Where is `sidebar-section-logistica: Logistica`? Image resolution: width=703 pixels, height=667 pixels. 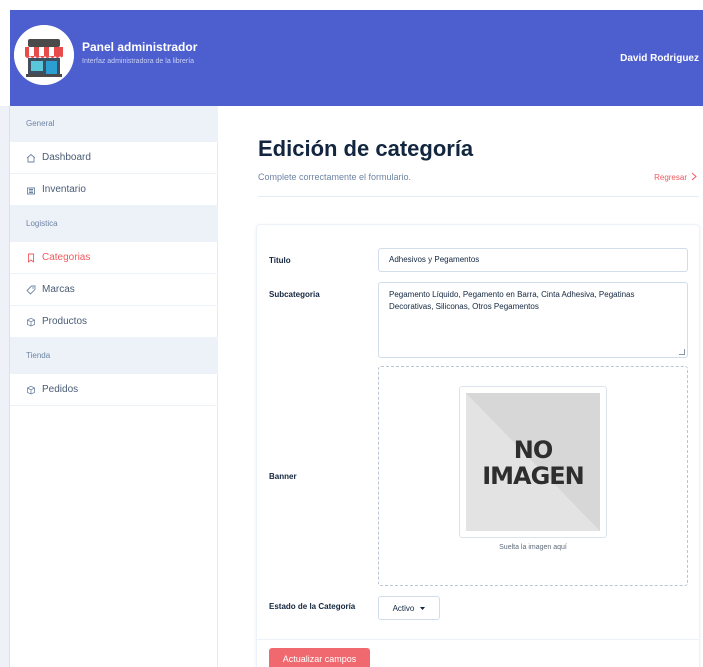 sidebar-section-logistica: Logistica is located at coordinates (114, 224).